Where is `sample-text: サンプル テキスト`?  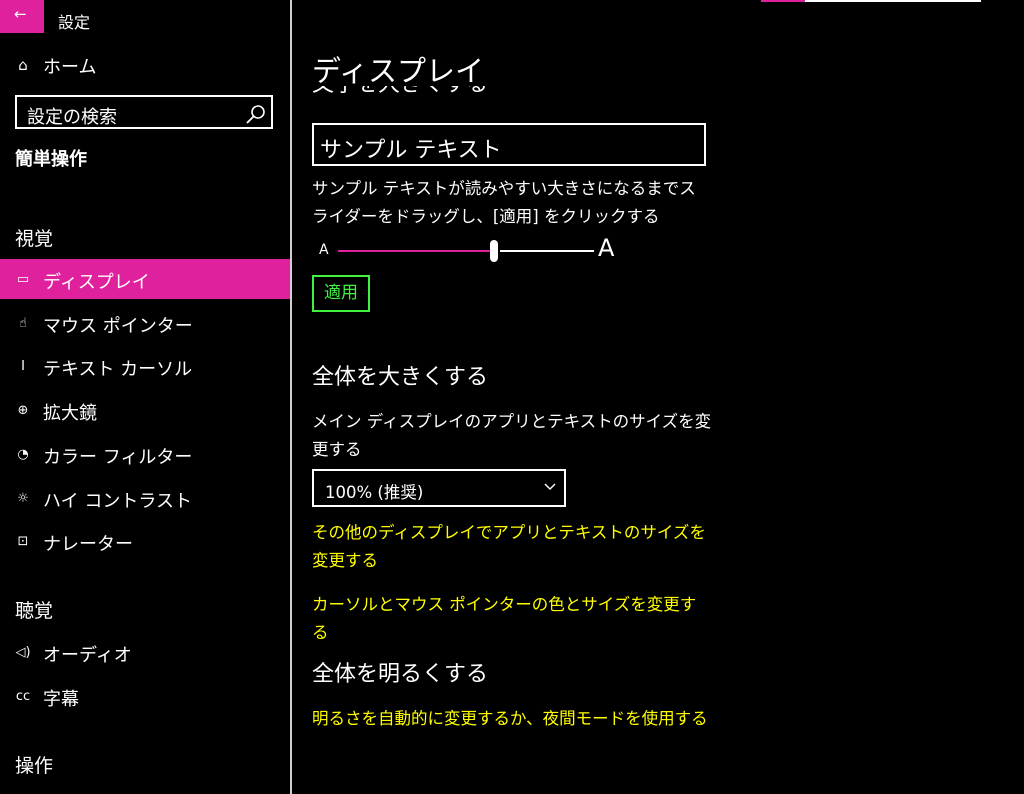
sample-text: サンプル テキスト is located at coordinates (411, 150).